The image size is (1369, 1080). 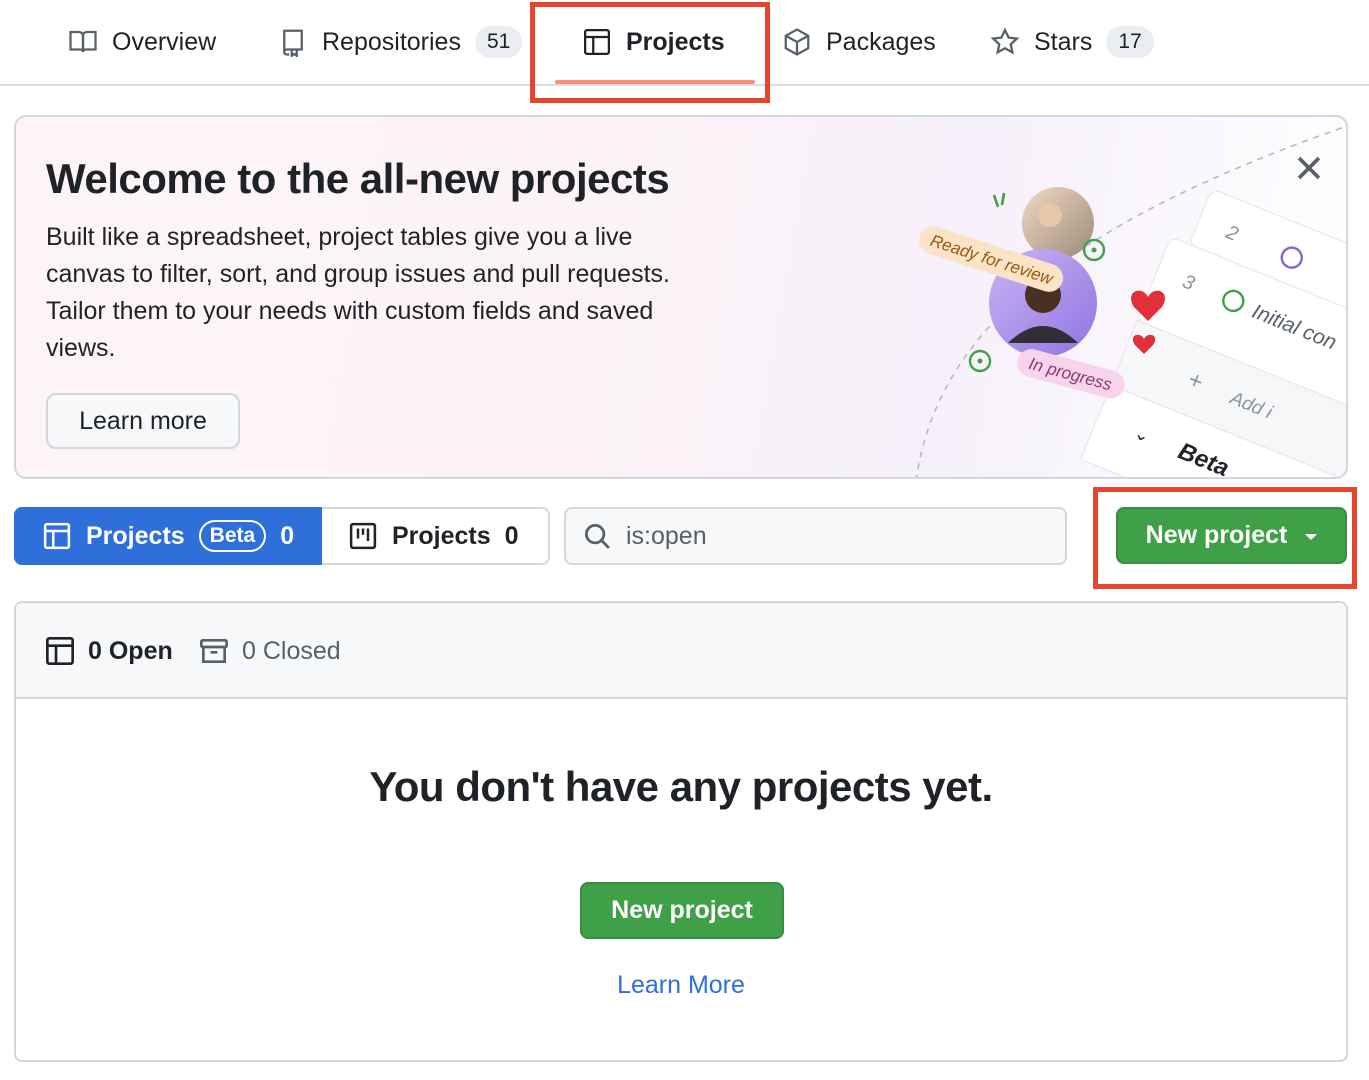 What do you see at coordinates (650, 52) in the screenshot?
I see `highlight-box-projects-tab` at bounding box center [650, 52].